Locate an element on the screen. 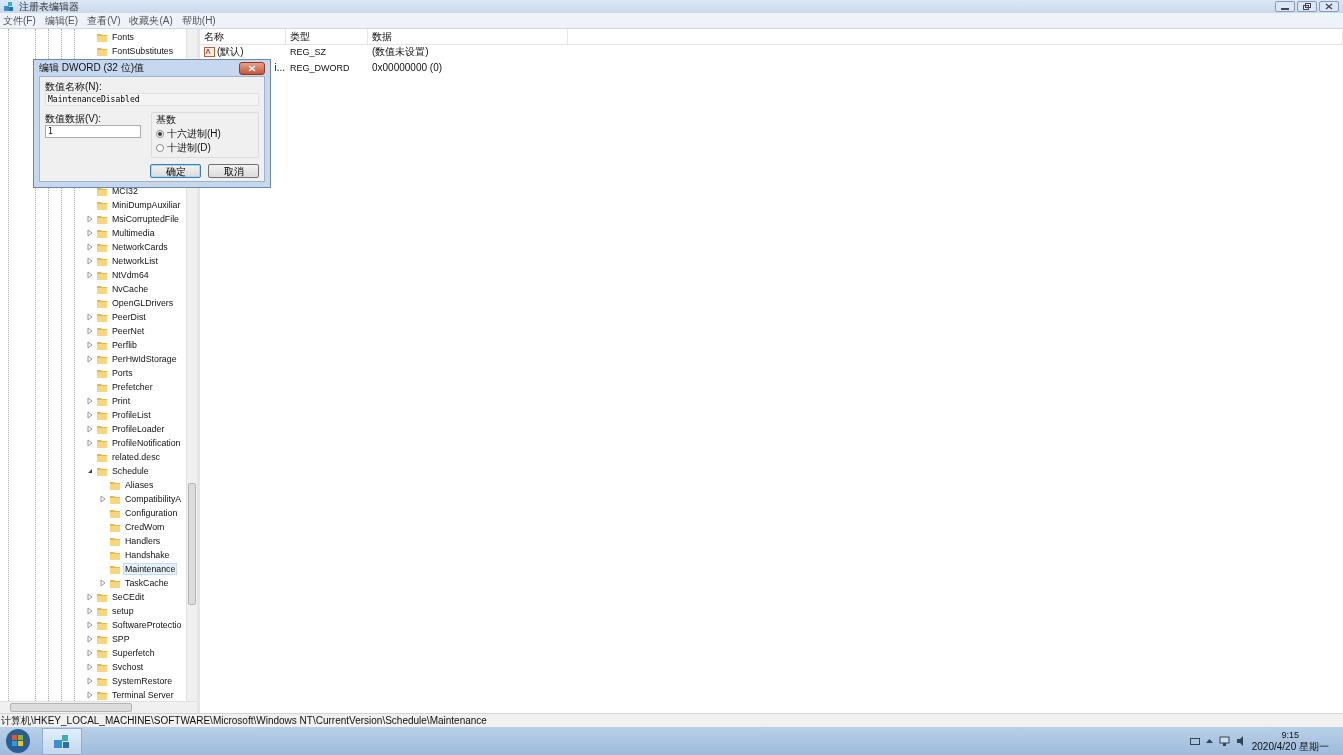 The width and height of the screenshot is (1343, 755). tree-item: SeCEdit is located at coordinates (128, 597).